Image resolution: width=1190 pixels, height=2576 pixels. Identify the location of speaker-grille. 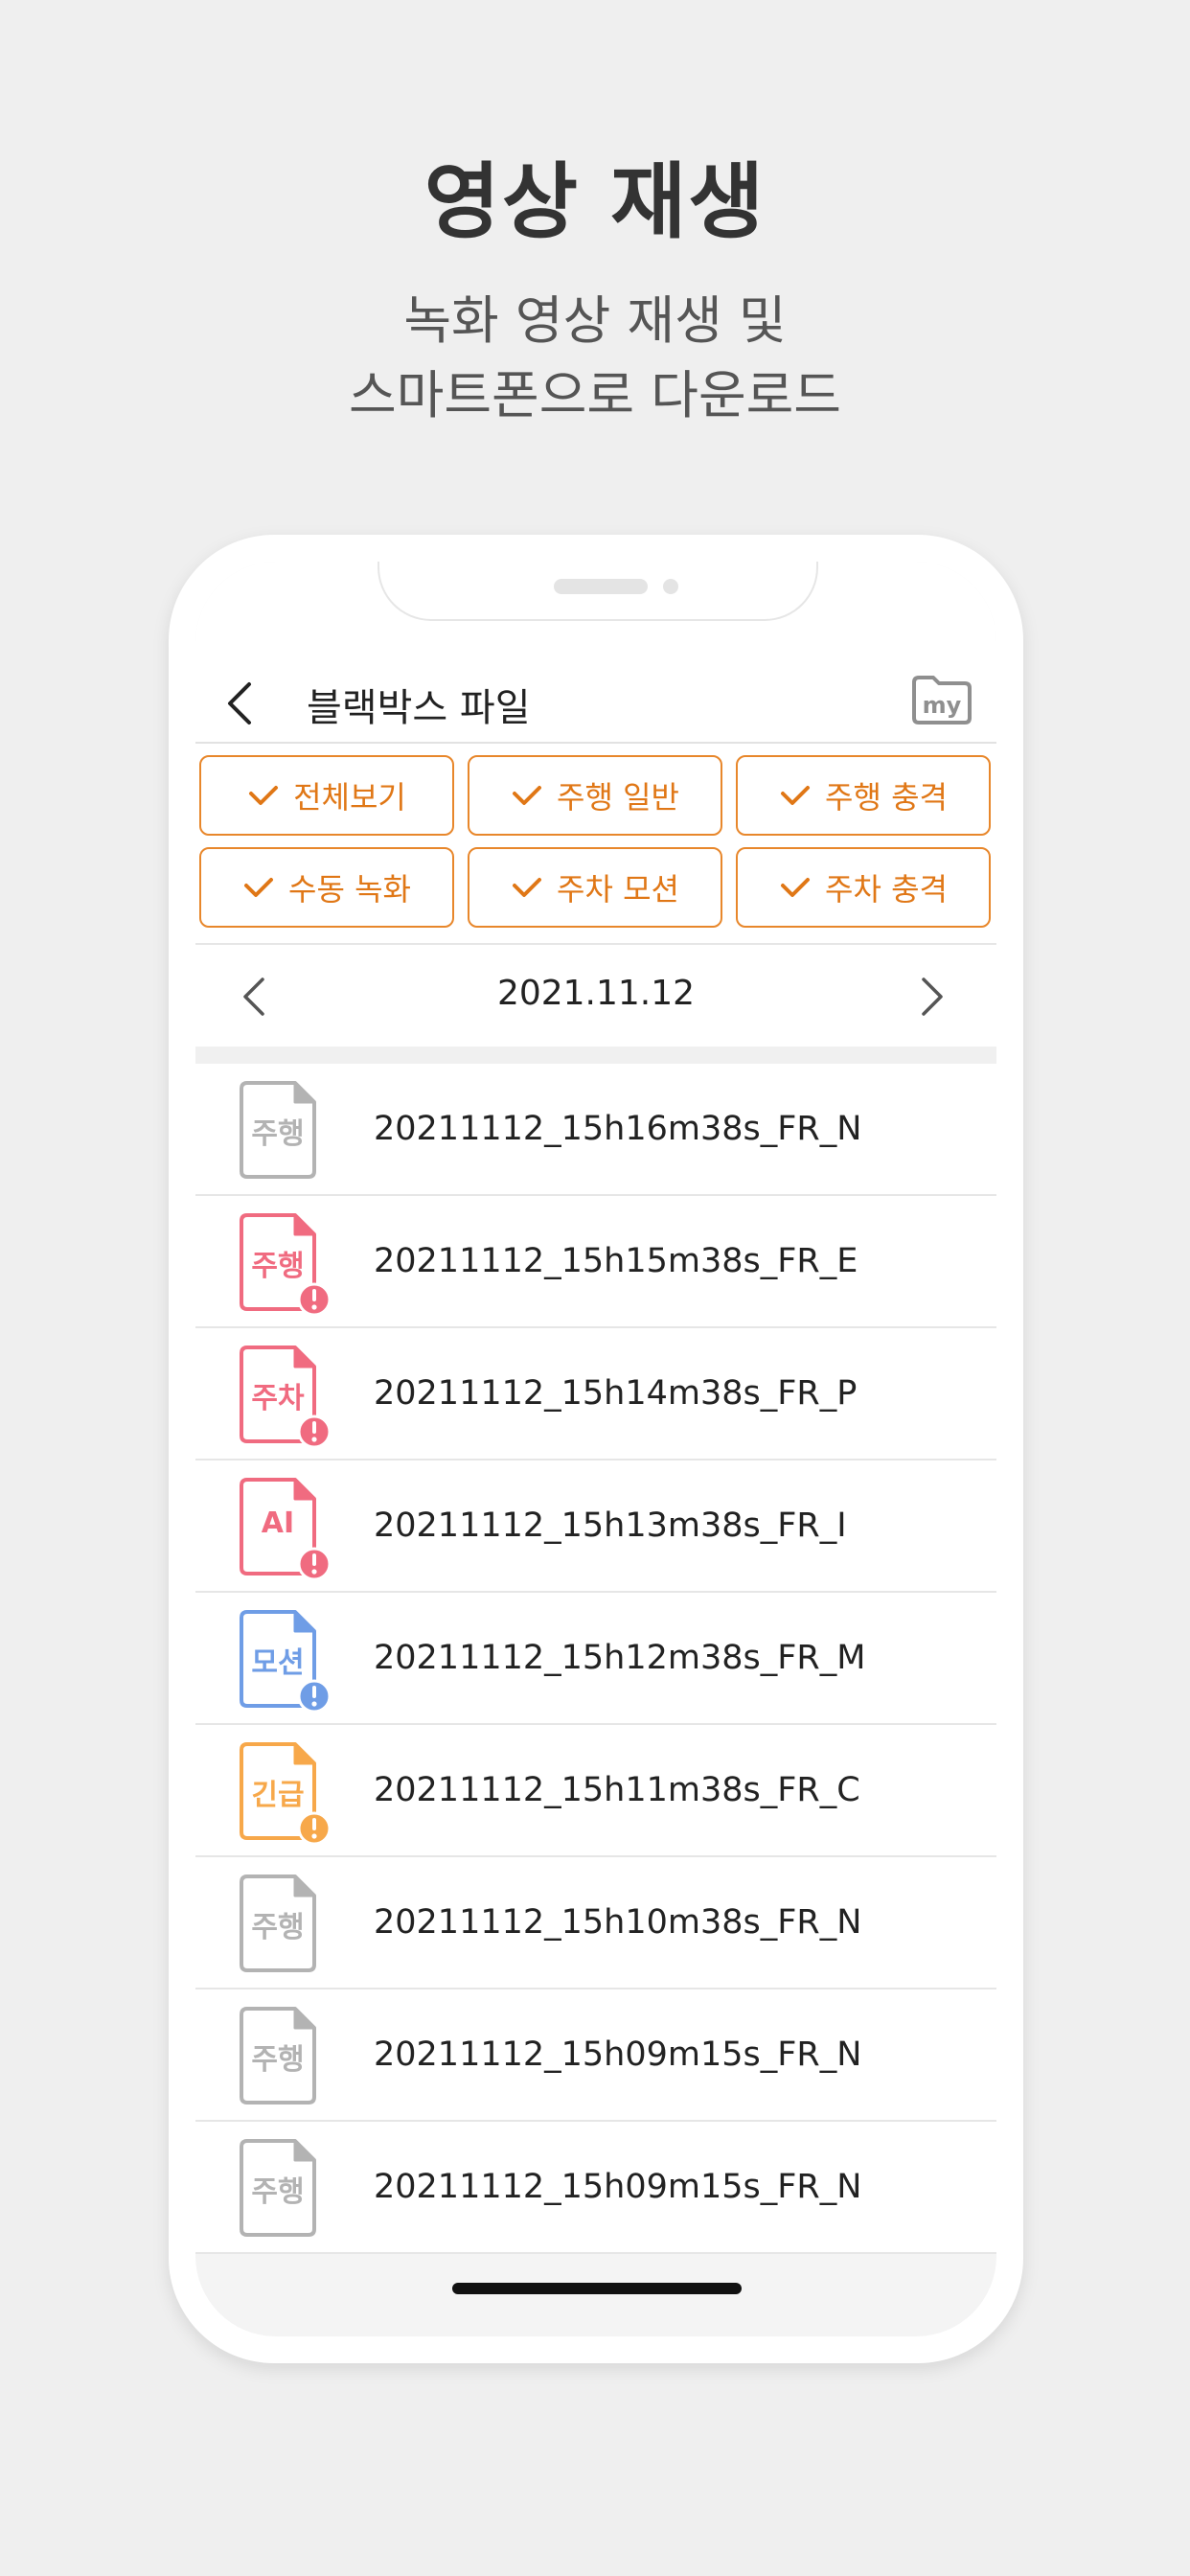
(601, 586).